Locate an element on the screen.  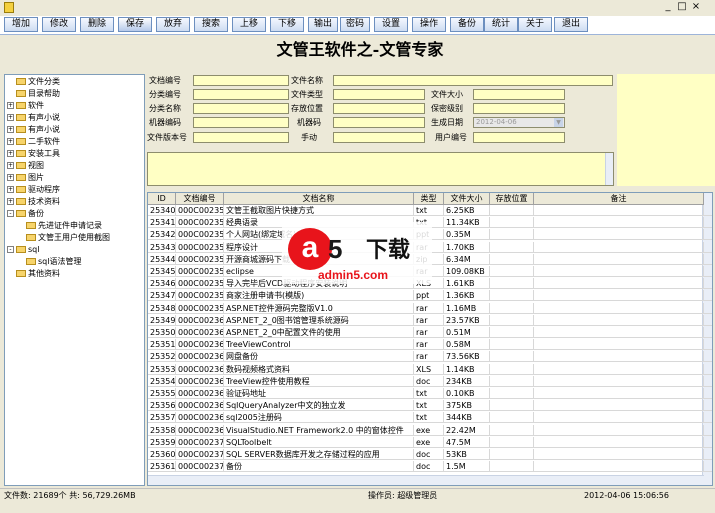
tree-item: 先进证件申请记录 is located at coordinates (59, 225).